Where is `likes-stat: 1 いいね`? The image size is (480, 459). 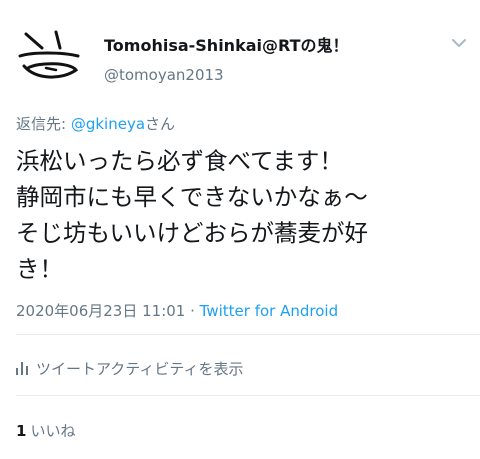 likes-stat: 1 いいね is located at coordinates (45, 430).